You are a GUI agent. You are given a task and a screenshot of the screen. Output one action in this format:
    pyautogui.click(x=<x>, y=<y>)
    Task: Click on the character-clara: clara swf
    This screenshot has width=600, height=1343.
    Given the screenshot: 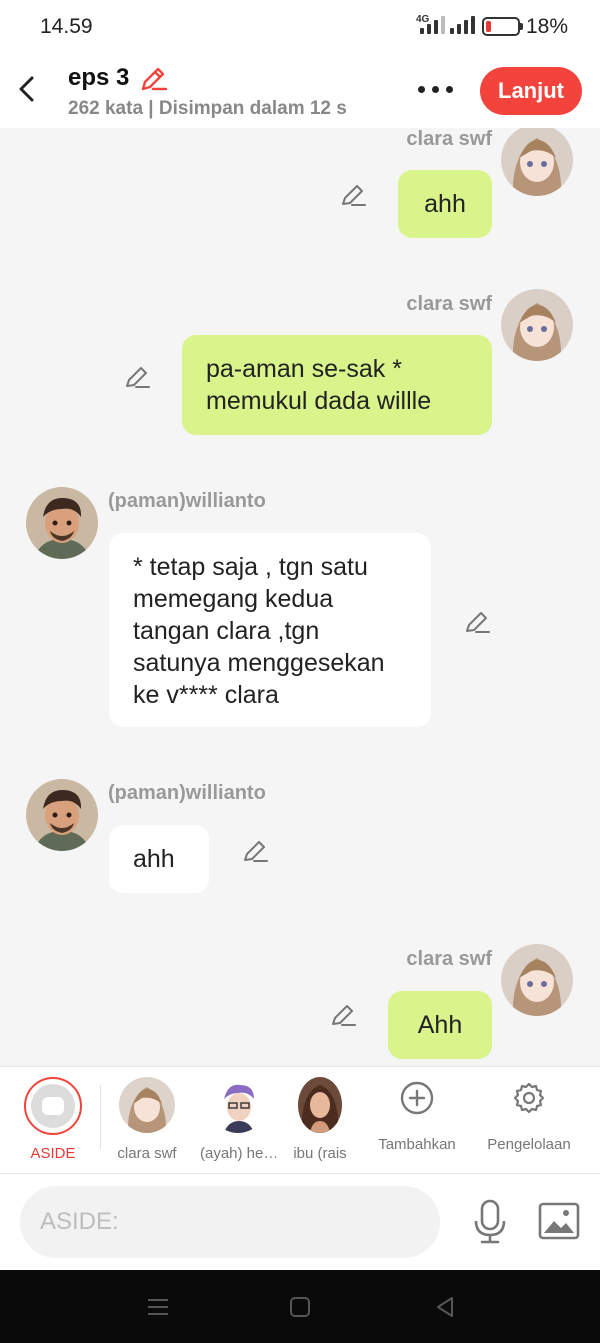 What is the action you would take?
    pyautogui.click(x=147, y=1119)
    